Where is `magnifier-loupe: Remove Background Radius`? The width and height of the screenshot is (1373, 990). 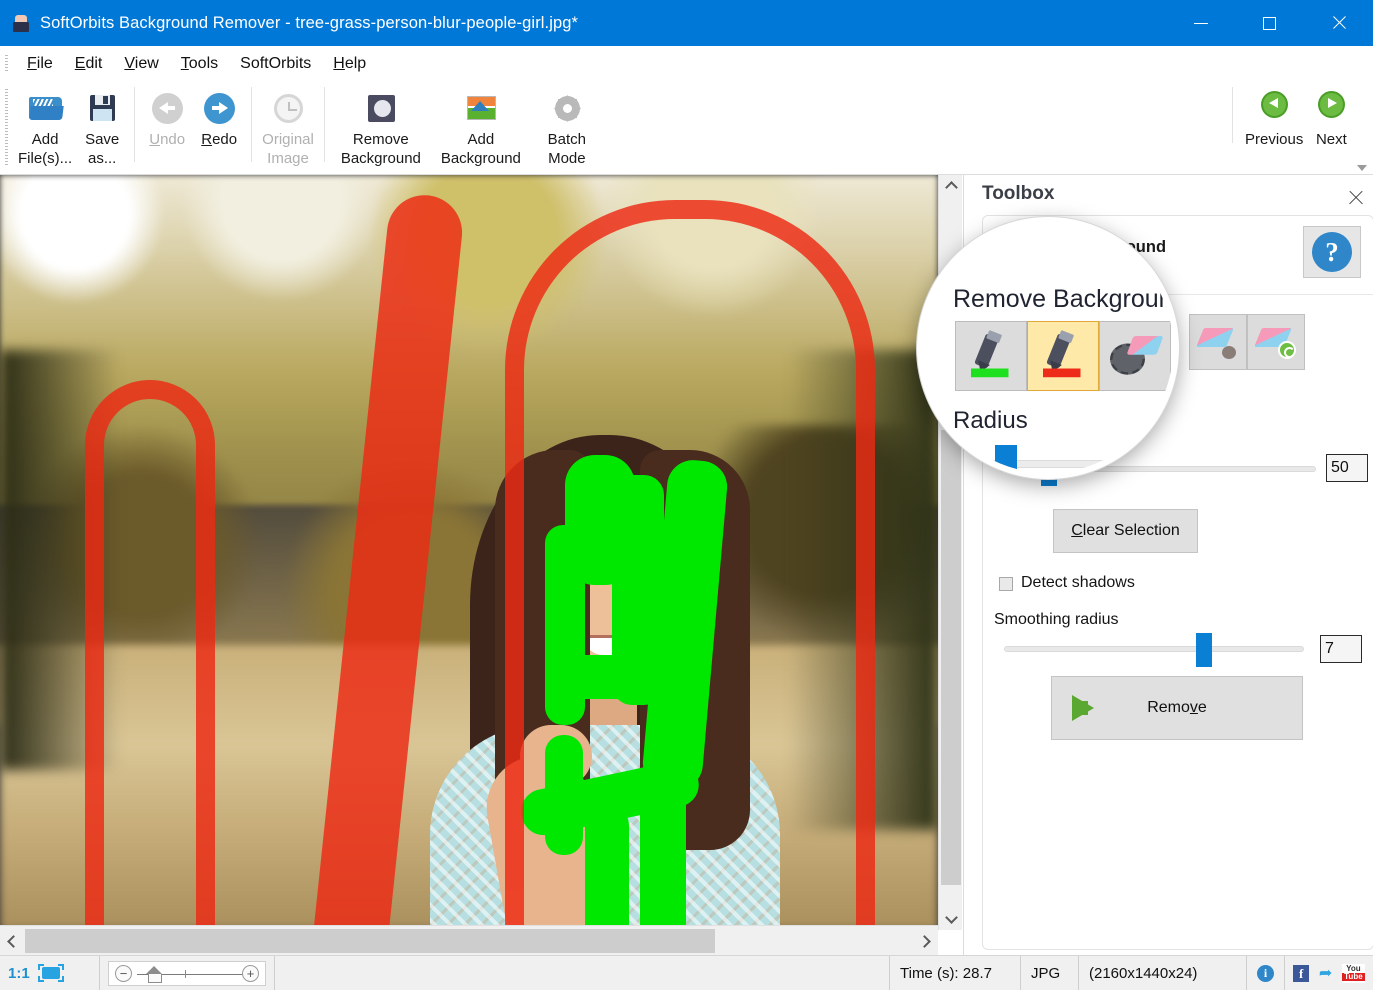
magnifier-loupe: Remove Background Radius is located at coordinates (1048, 348).